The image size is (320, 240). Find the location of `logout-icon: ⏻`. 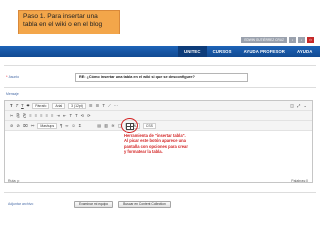

logout-icon: ⏻ is located at coordinates (310, 40).